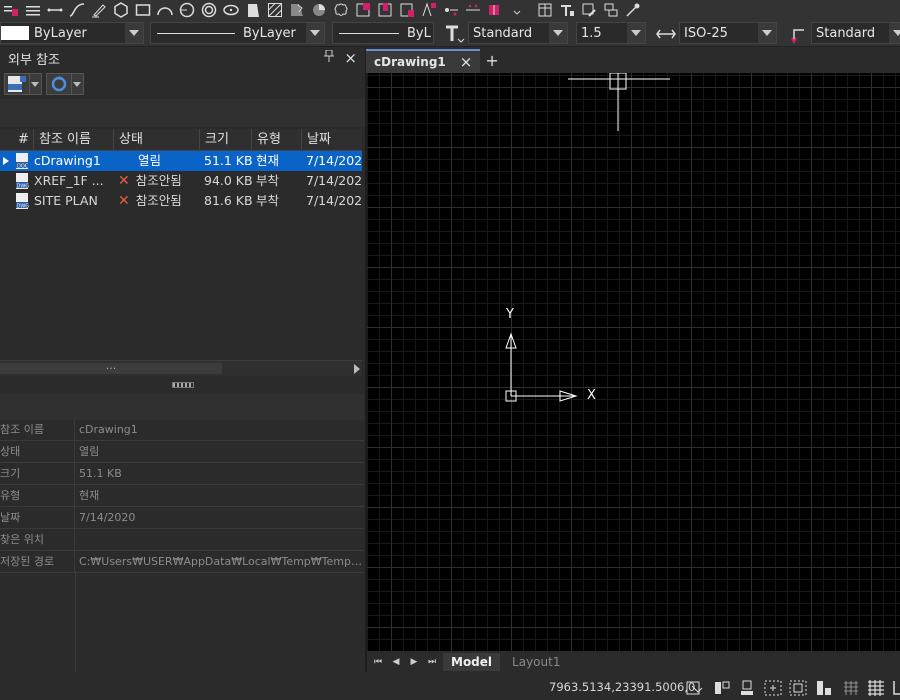  Describe the element at coordinates (589, 9) in the screenshot. I see `edit-text-icon` at that location.